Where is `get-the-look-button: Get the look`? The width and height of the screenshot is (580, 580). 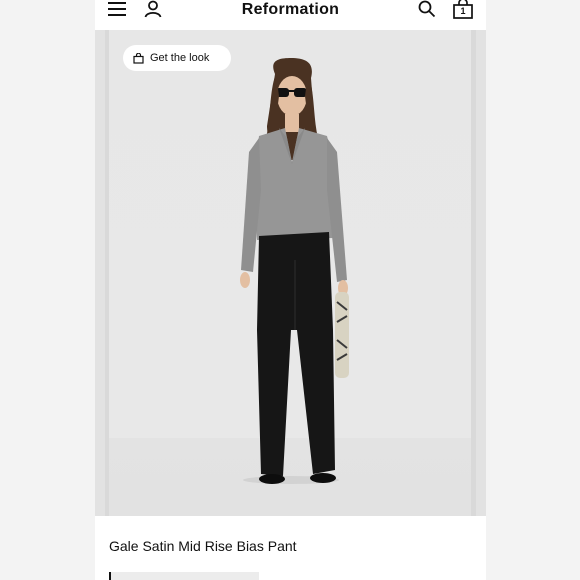 get-the-look-button: Get the look is located at coordinates (177, 58).